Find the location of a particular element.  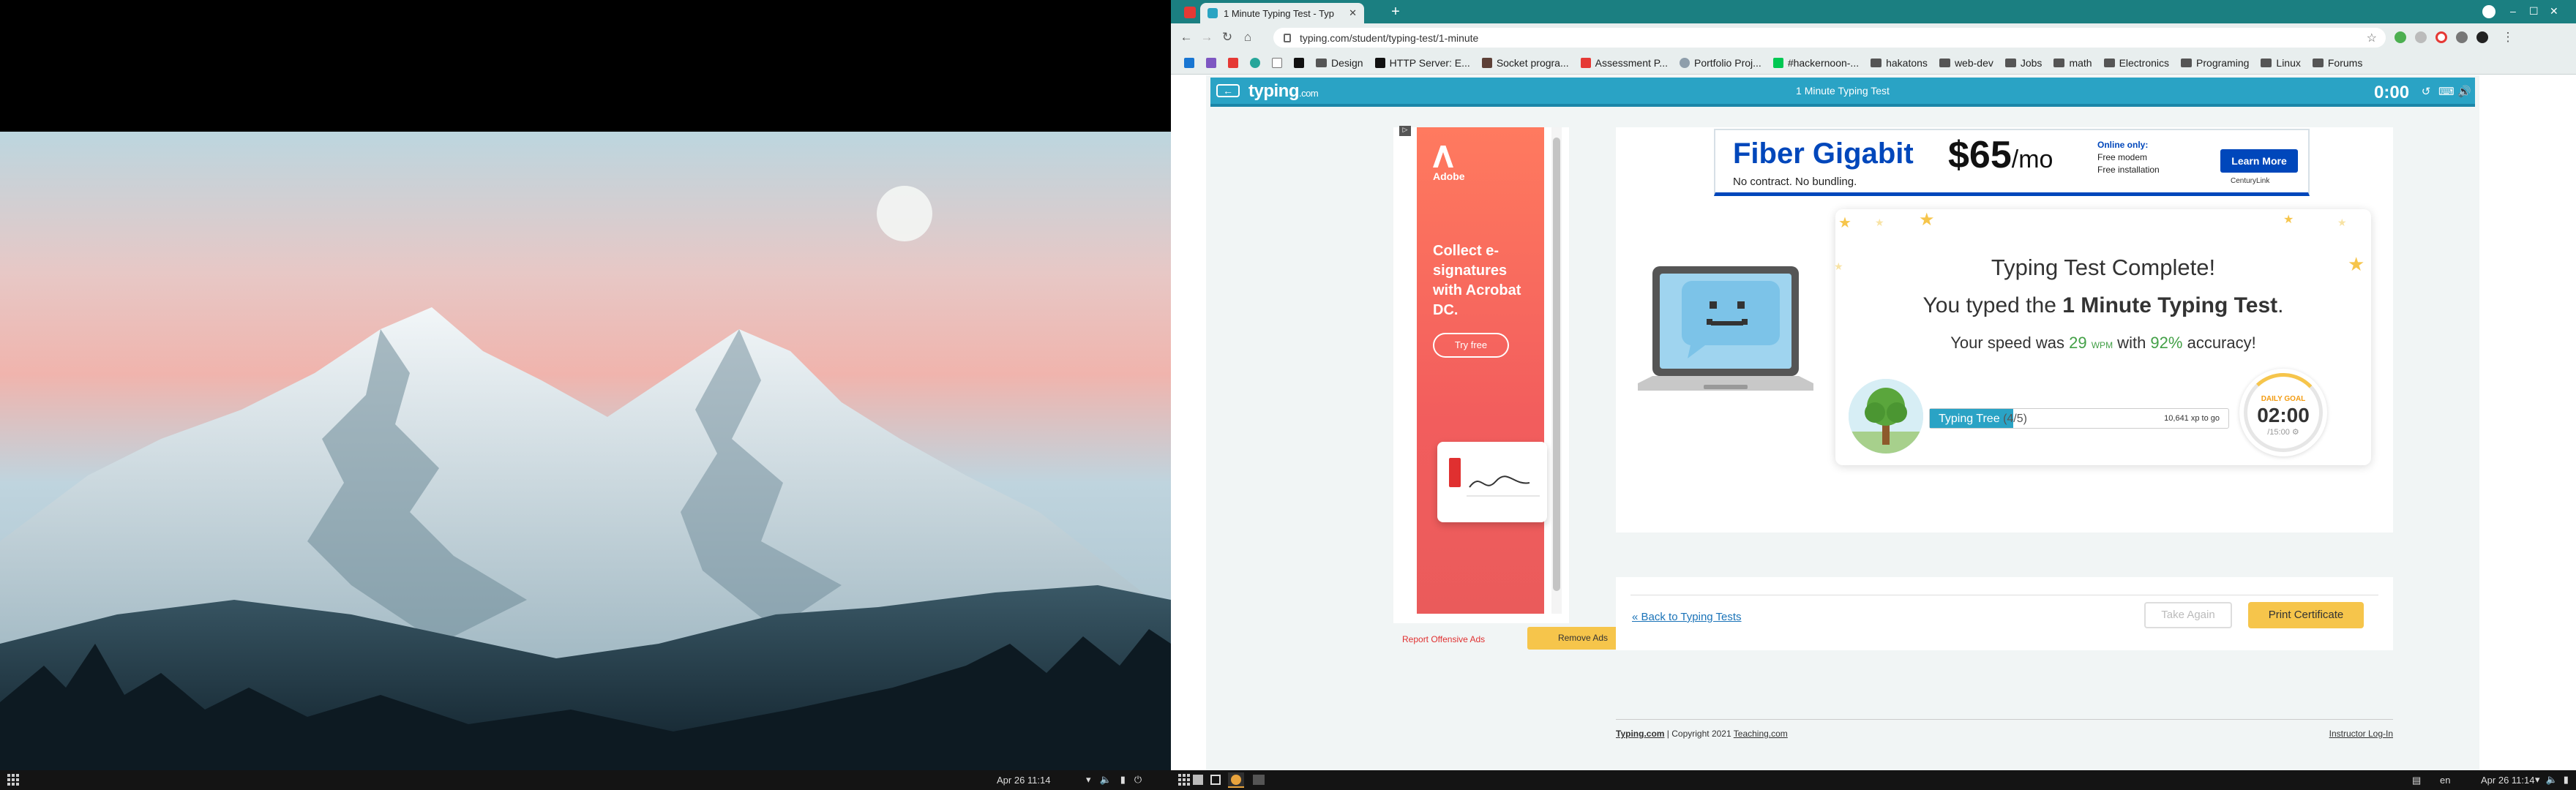

browser-tab-strip: 1 Minute Typing Test - Typ ✕ + – ☐ ✕ is located at coordinates (1873, 11).